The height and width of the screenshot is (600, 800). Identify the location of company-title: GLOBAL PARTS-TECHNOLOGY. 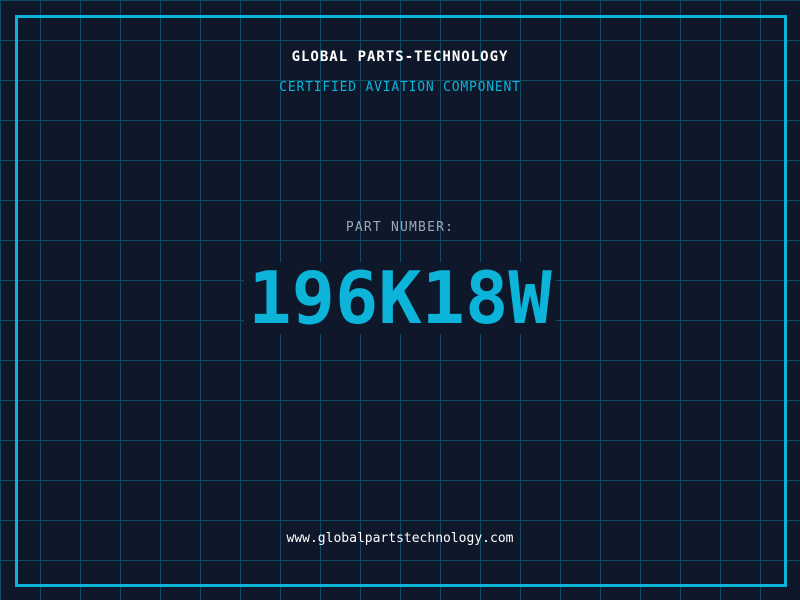
(400, 57).